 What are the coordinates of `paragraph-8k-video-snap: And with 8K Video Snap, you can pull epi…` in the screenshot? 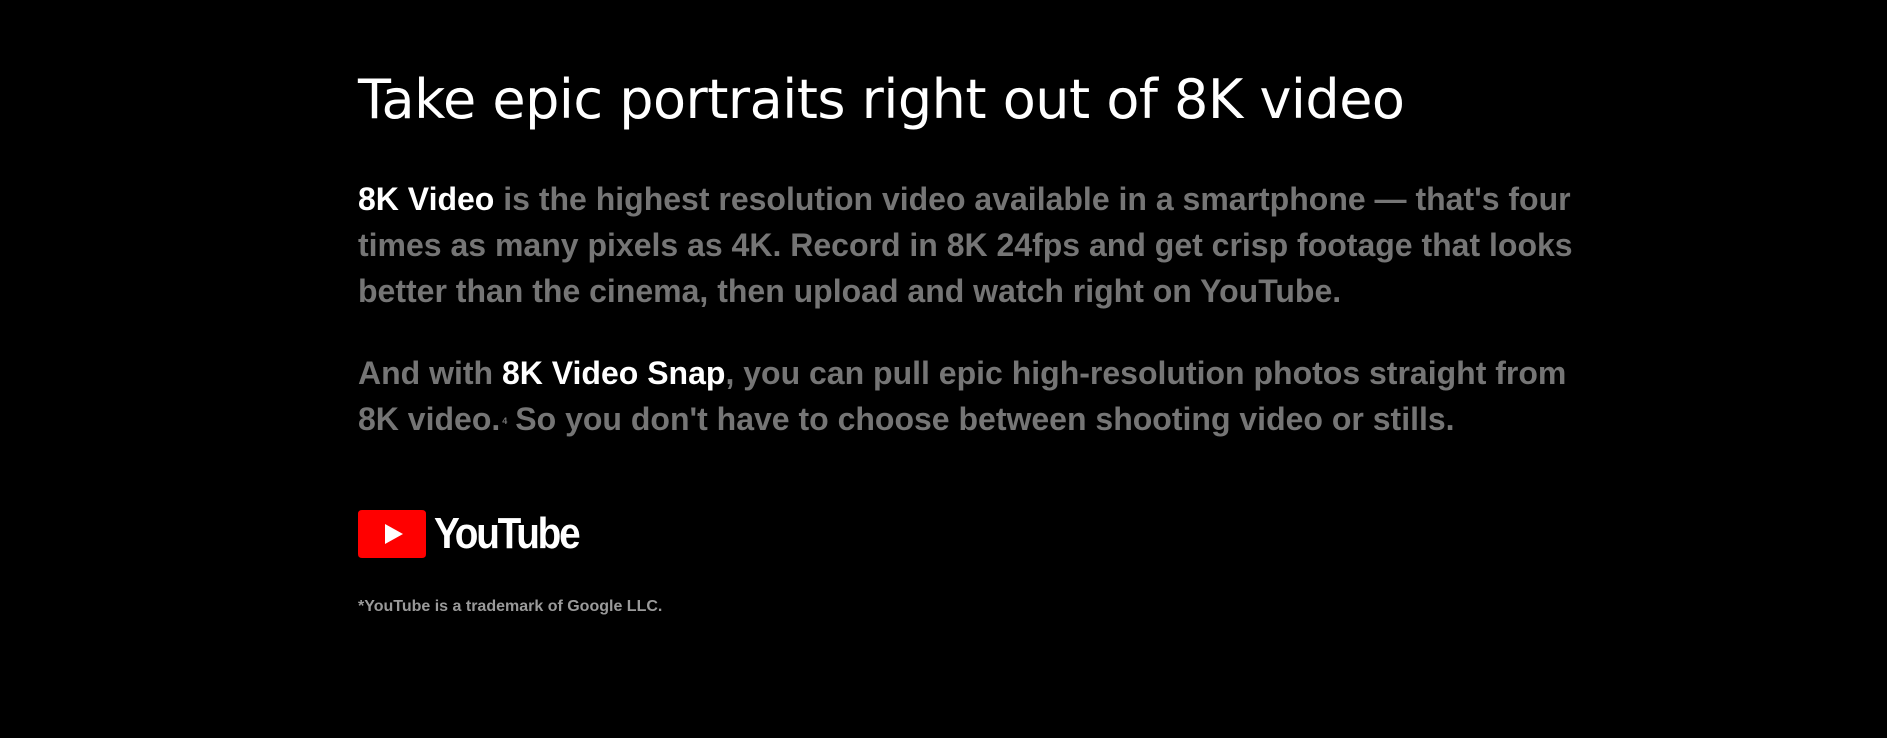 It's located at (978, 396).